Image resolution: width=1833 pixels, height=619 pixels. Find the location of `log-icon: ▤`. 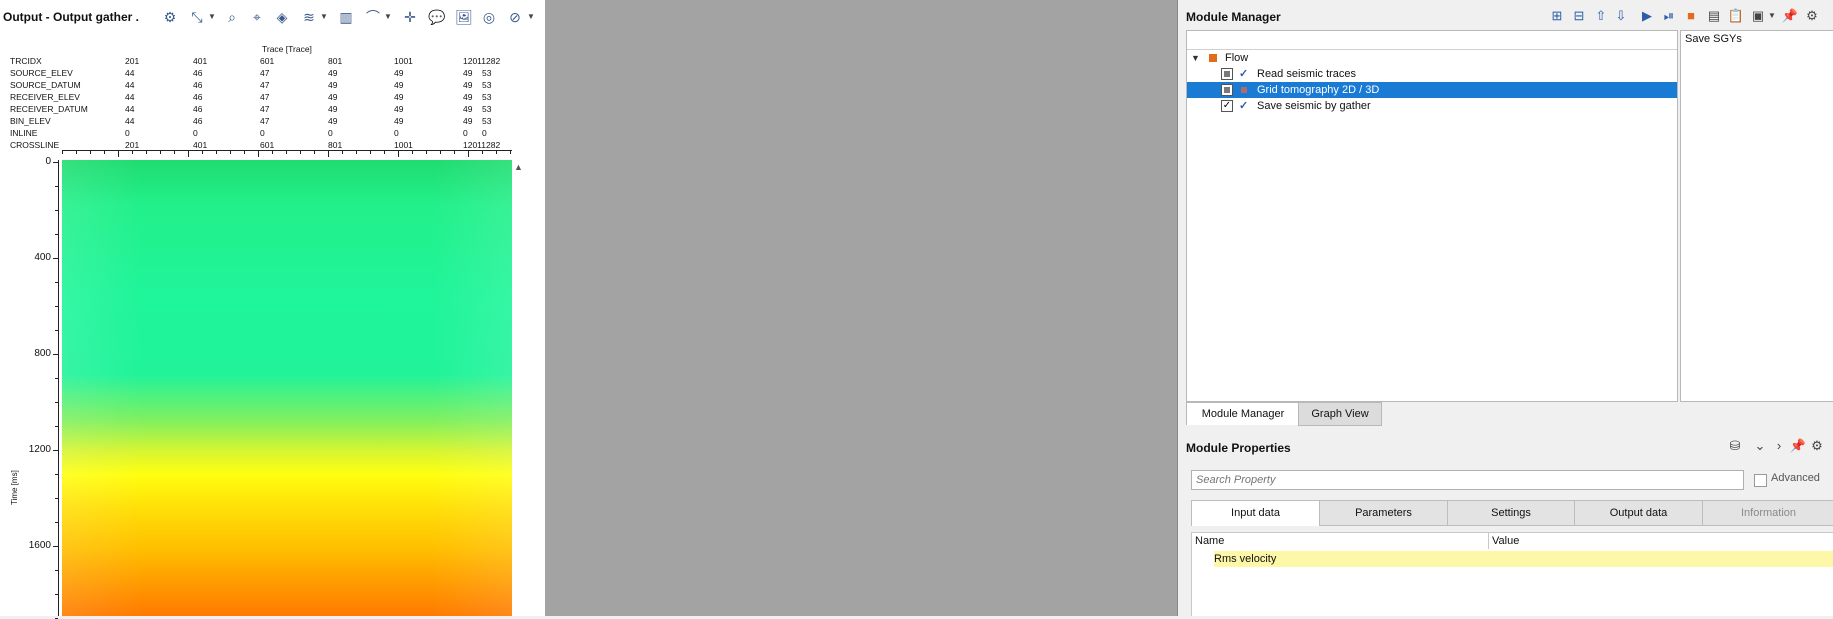

log-icon: ▤ is located at coordinates (1714, 16).